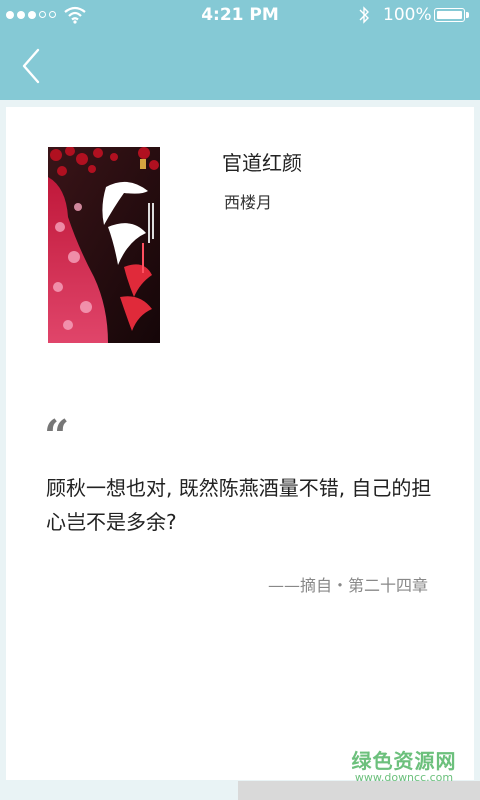 This screenshot has height=800, width=480. Describe the element at coordinates (104, 245) in the screenshot. I see `book-cover-image` at that location.